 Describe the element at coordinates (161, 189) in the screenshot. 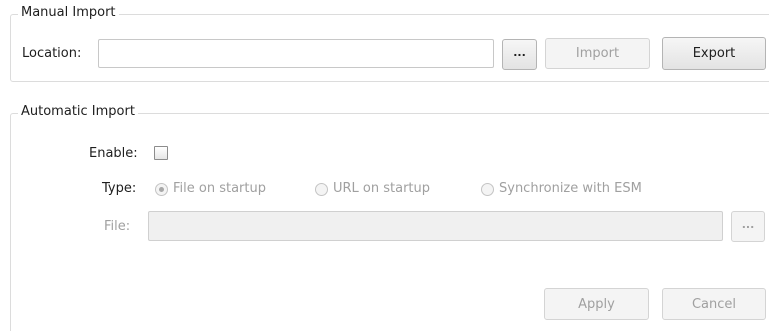

I see `radio-selected-icon` at that location.